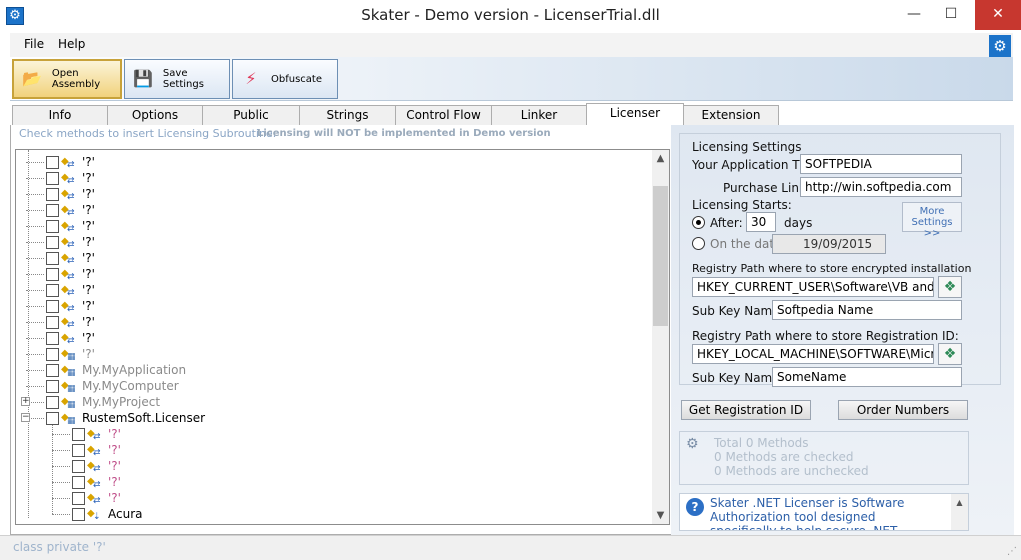 The image size is (1021, 560). What do you see at coordinates (698, 222) in the screenshot?
I see `after-radio` at bounding box center [698, 222].